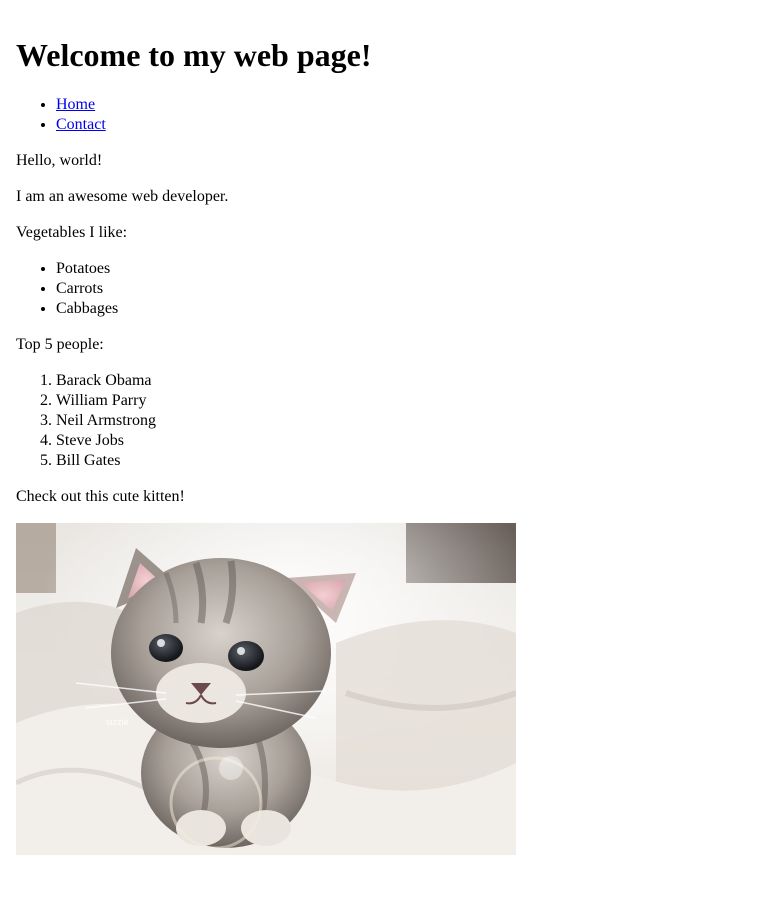  I want to click on list-item: William Parry, so click(412, 401).